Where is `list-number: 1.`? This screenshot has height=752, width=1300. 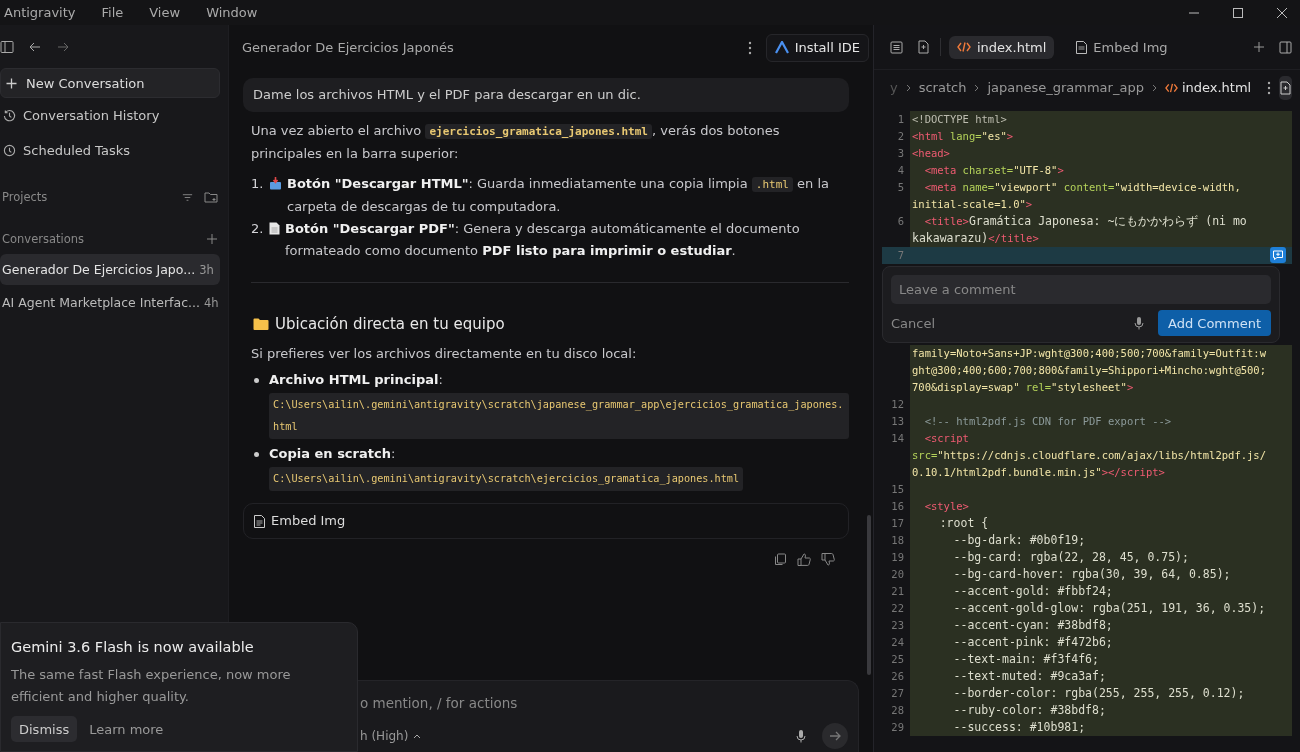 list-number: 1. is located at coordinates (258, 184).